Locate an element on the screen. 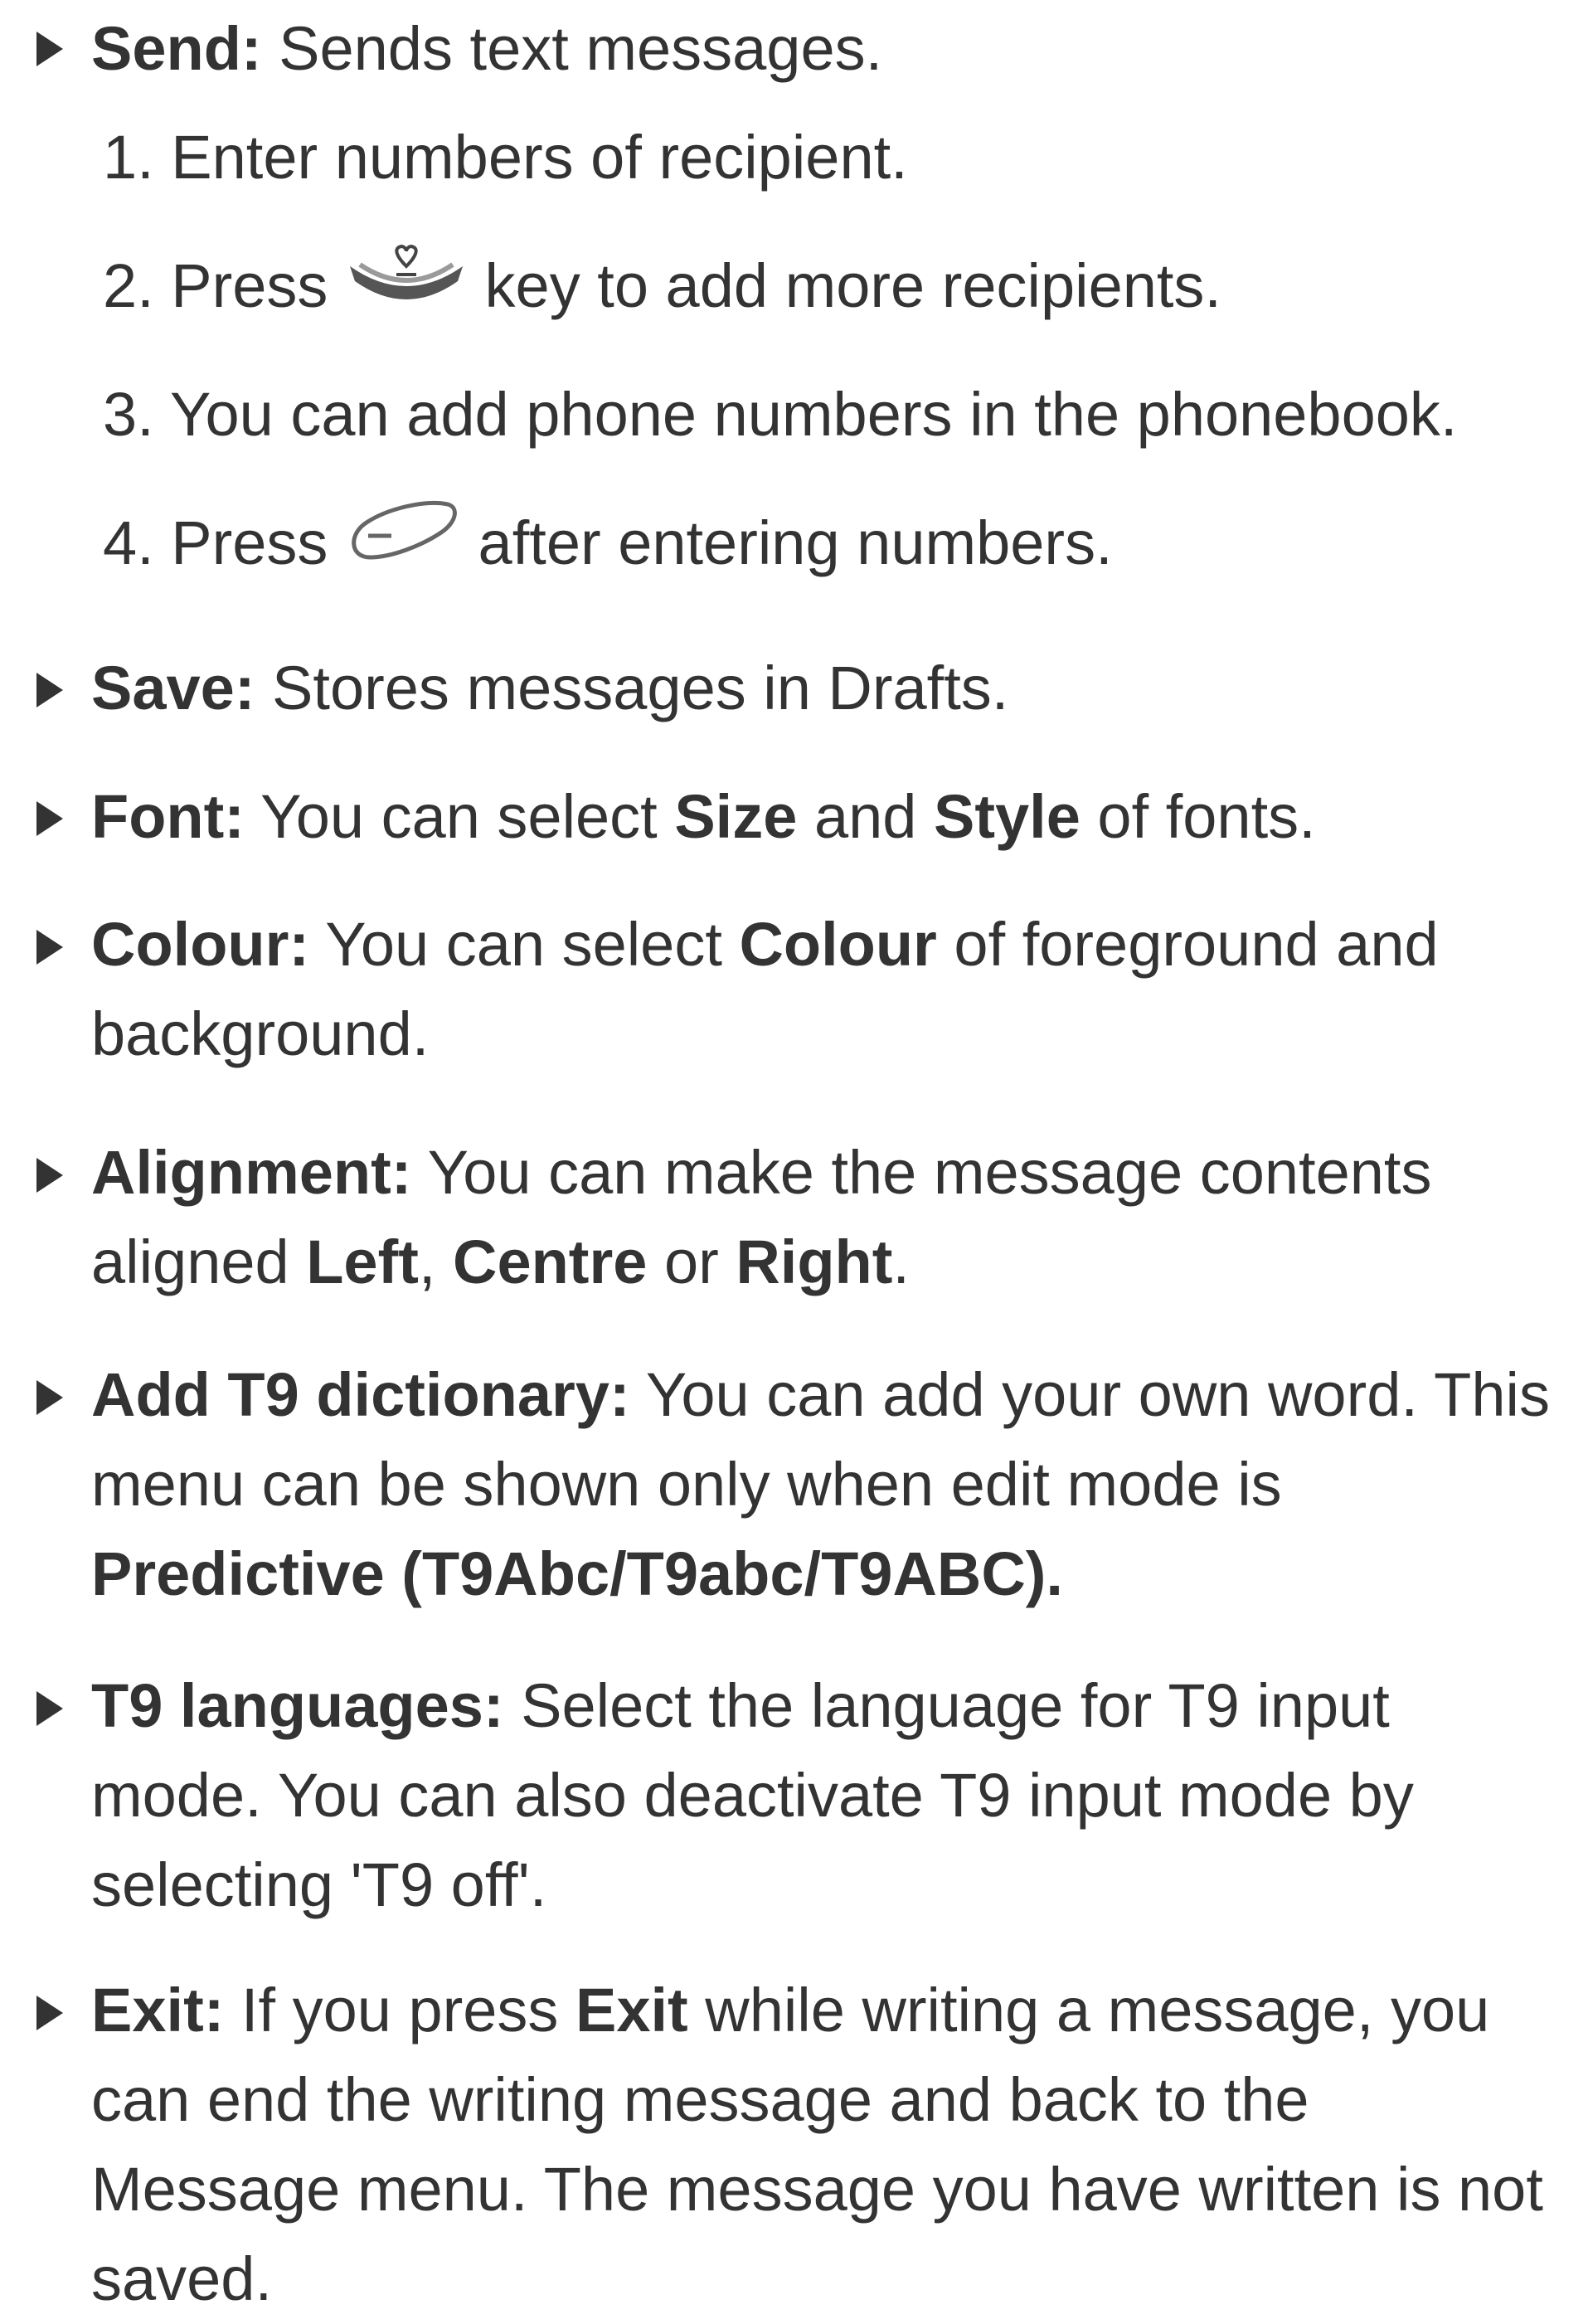  font-text: of fonts. is located at coordinates (1198, 816).